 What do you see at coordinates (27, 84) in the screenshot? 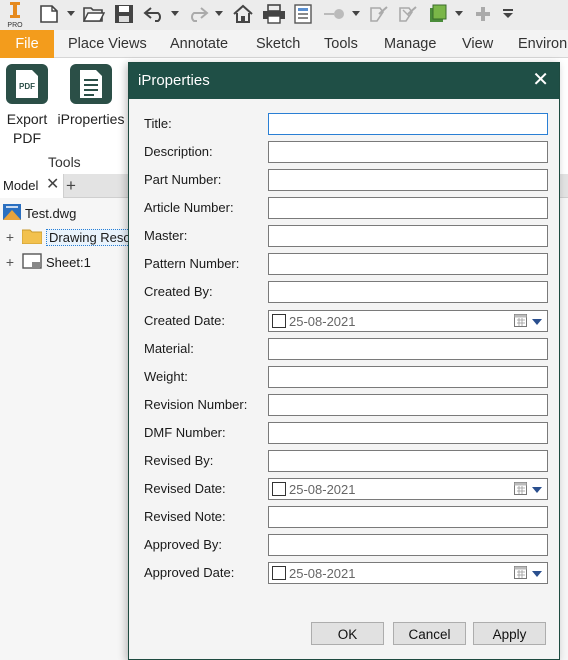
I see `export-pdf-icon: PDF` at bounding box center [27, 84].